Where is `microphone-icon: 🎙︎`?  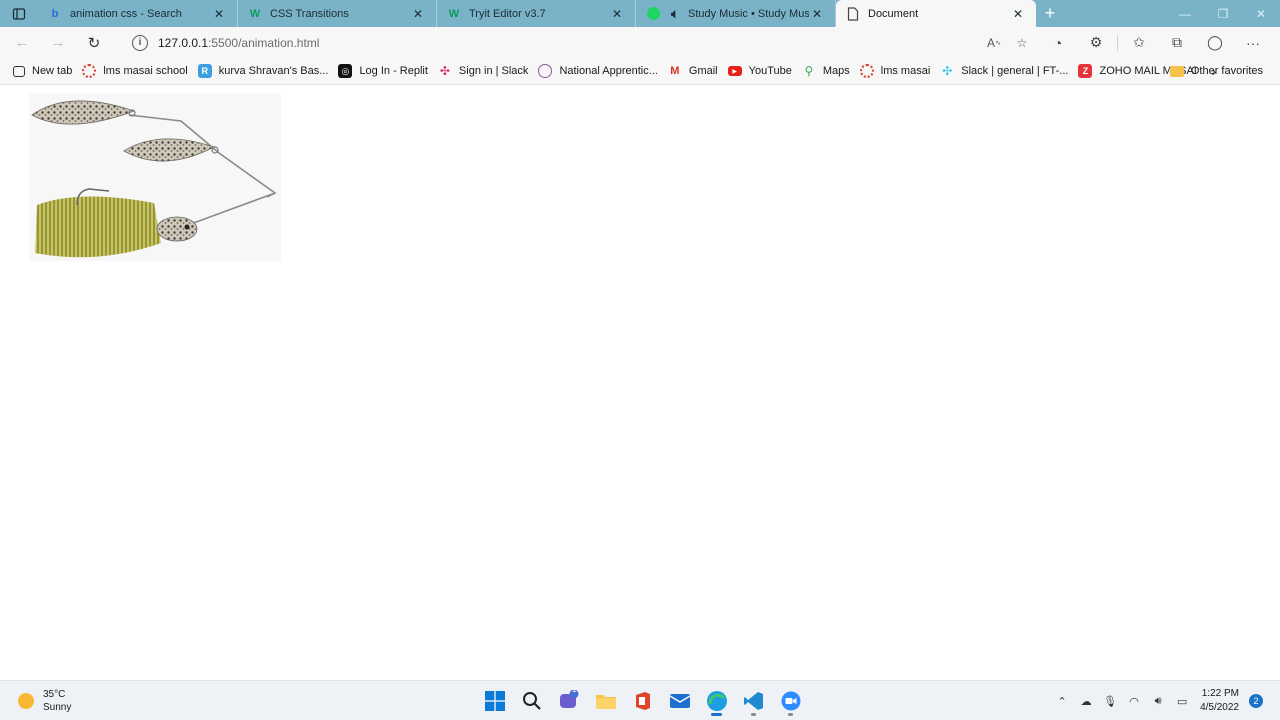
microphone-icon: 🎙︎ is located at coordinates (1110, 700).